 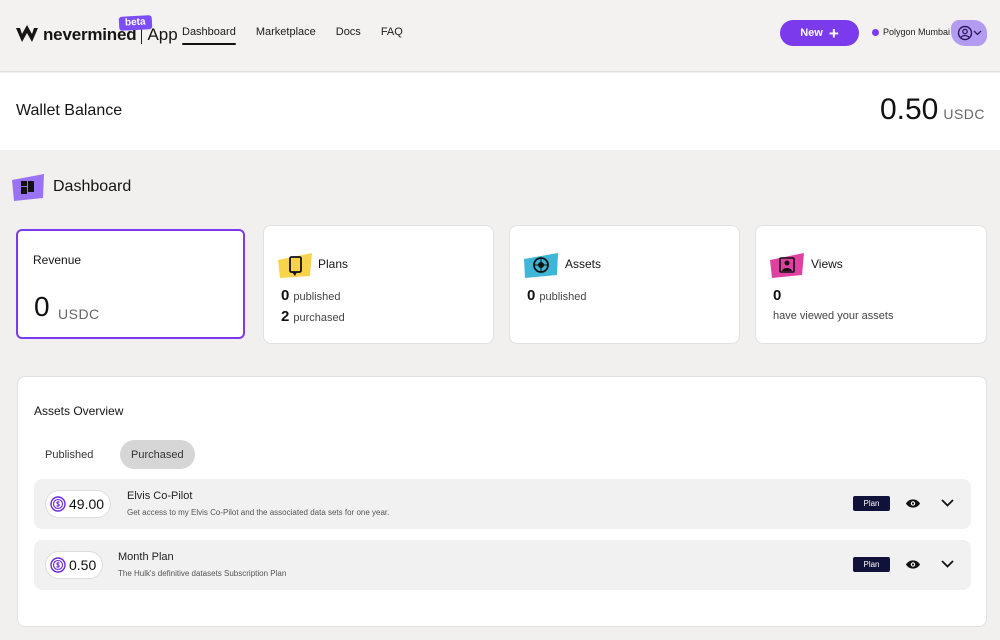 What do you see at coordinates (319, 318) in the screenshot?
I see `plans-purchased-label: purchased` at bounding box center [319, 318].